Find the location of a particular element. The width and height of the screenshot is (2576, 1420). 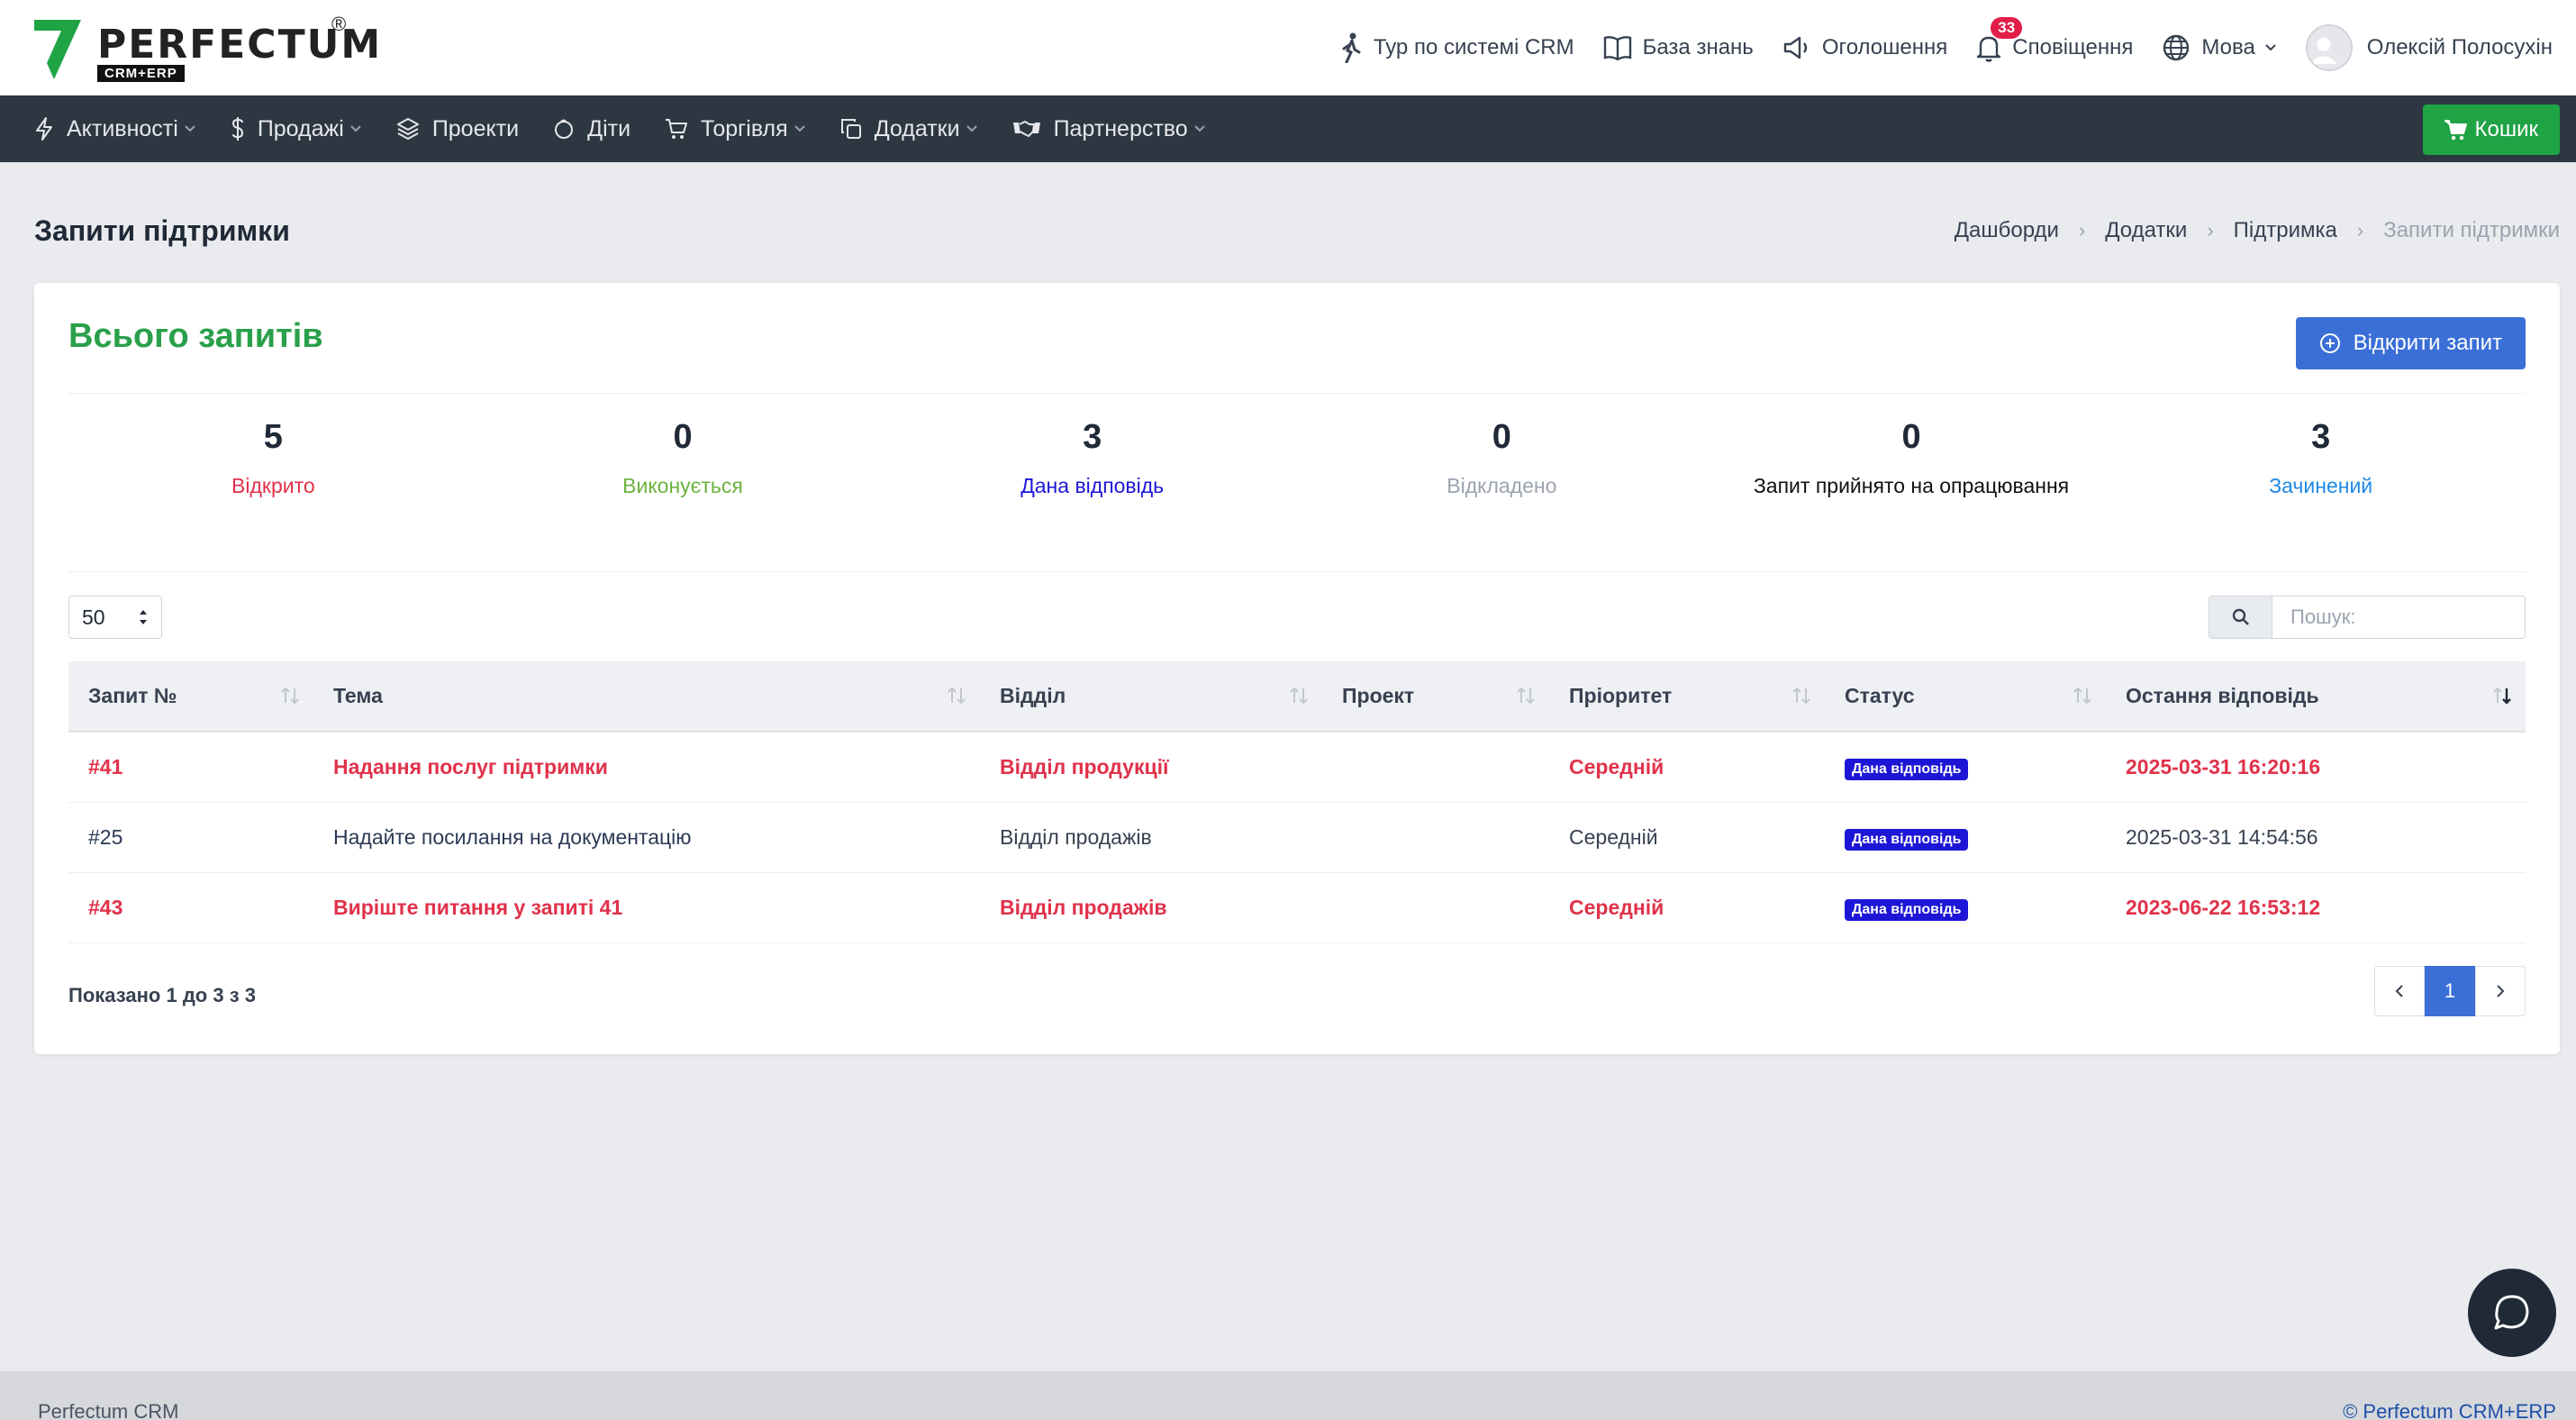

nav-partnership-label: Партнерство is located at coordinates (1120, 128).